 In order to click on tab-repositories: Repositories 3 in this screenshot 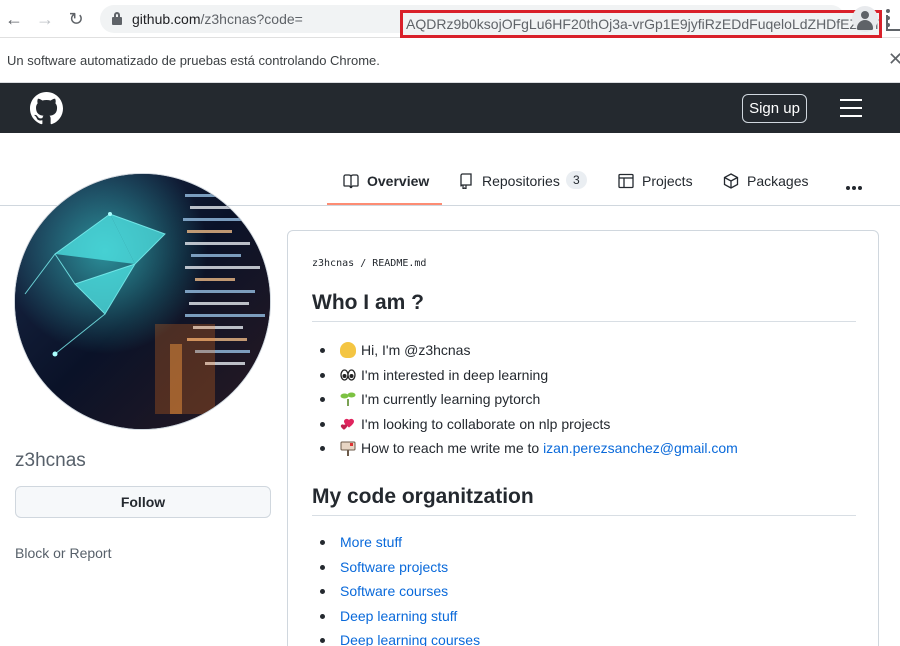, I will do `click(523, 188)`.